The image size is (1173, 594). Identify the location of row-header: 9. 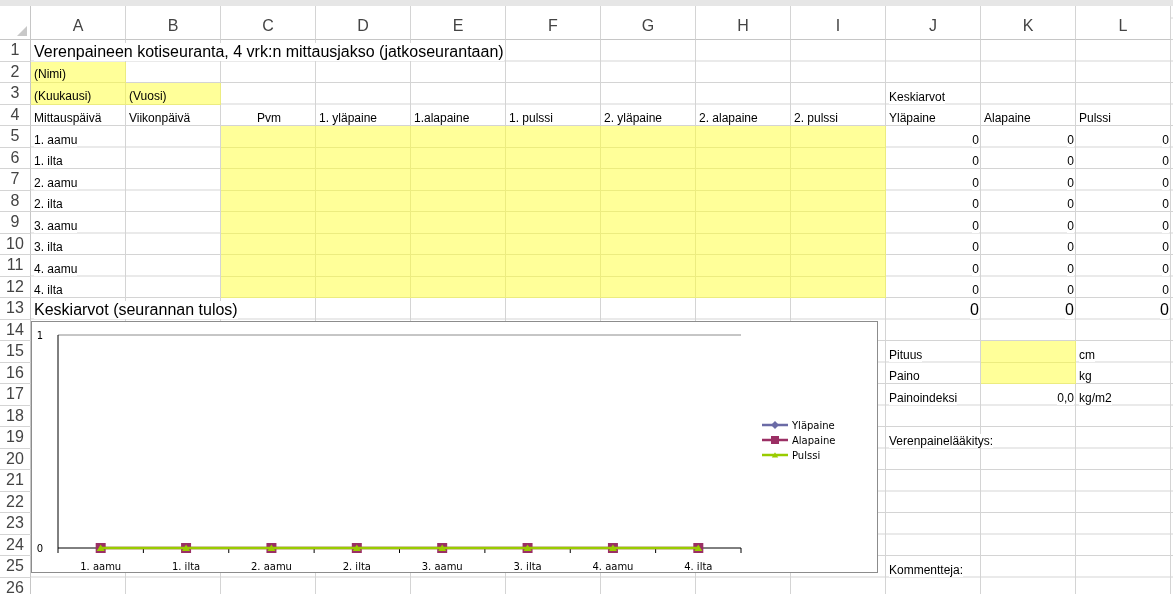
(15, 223).